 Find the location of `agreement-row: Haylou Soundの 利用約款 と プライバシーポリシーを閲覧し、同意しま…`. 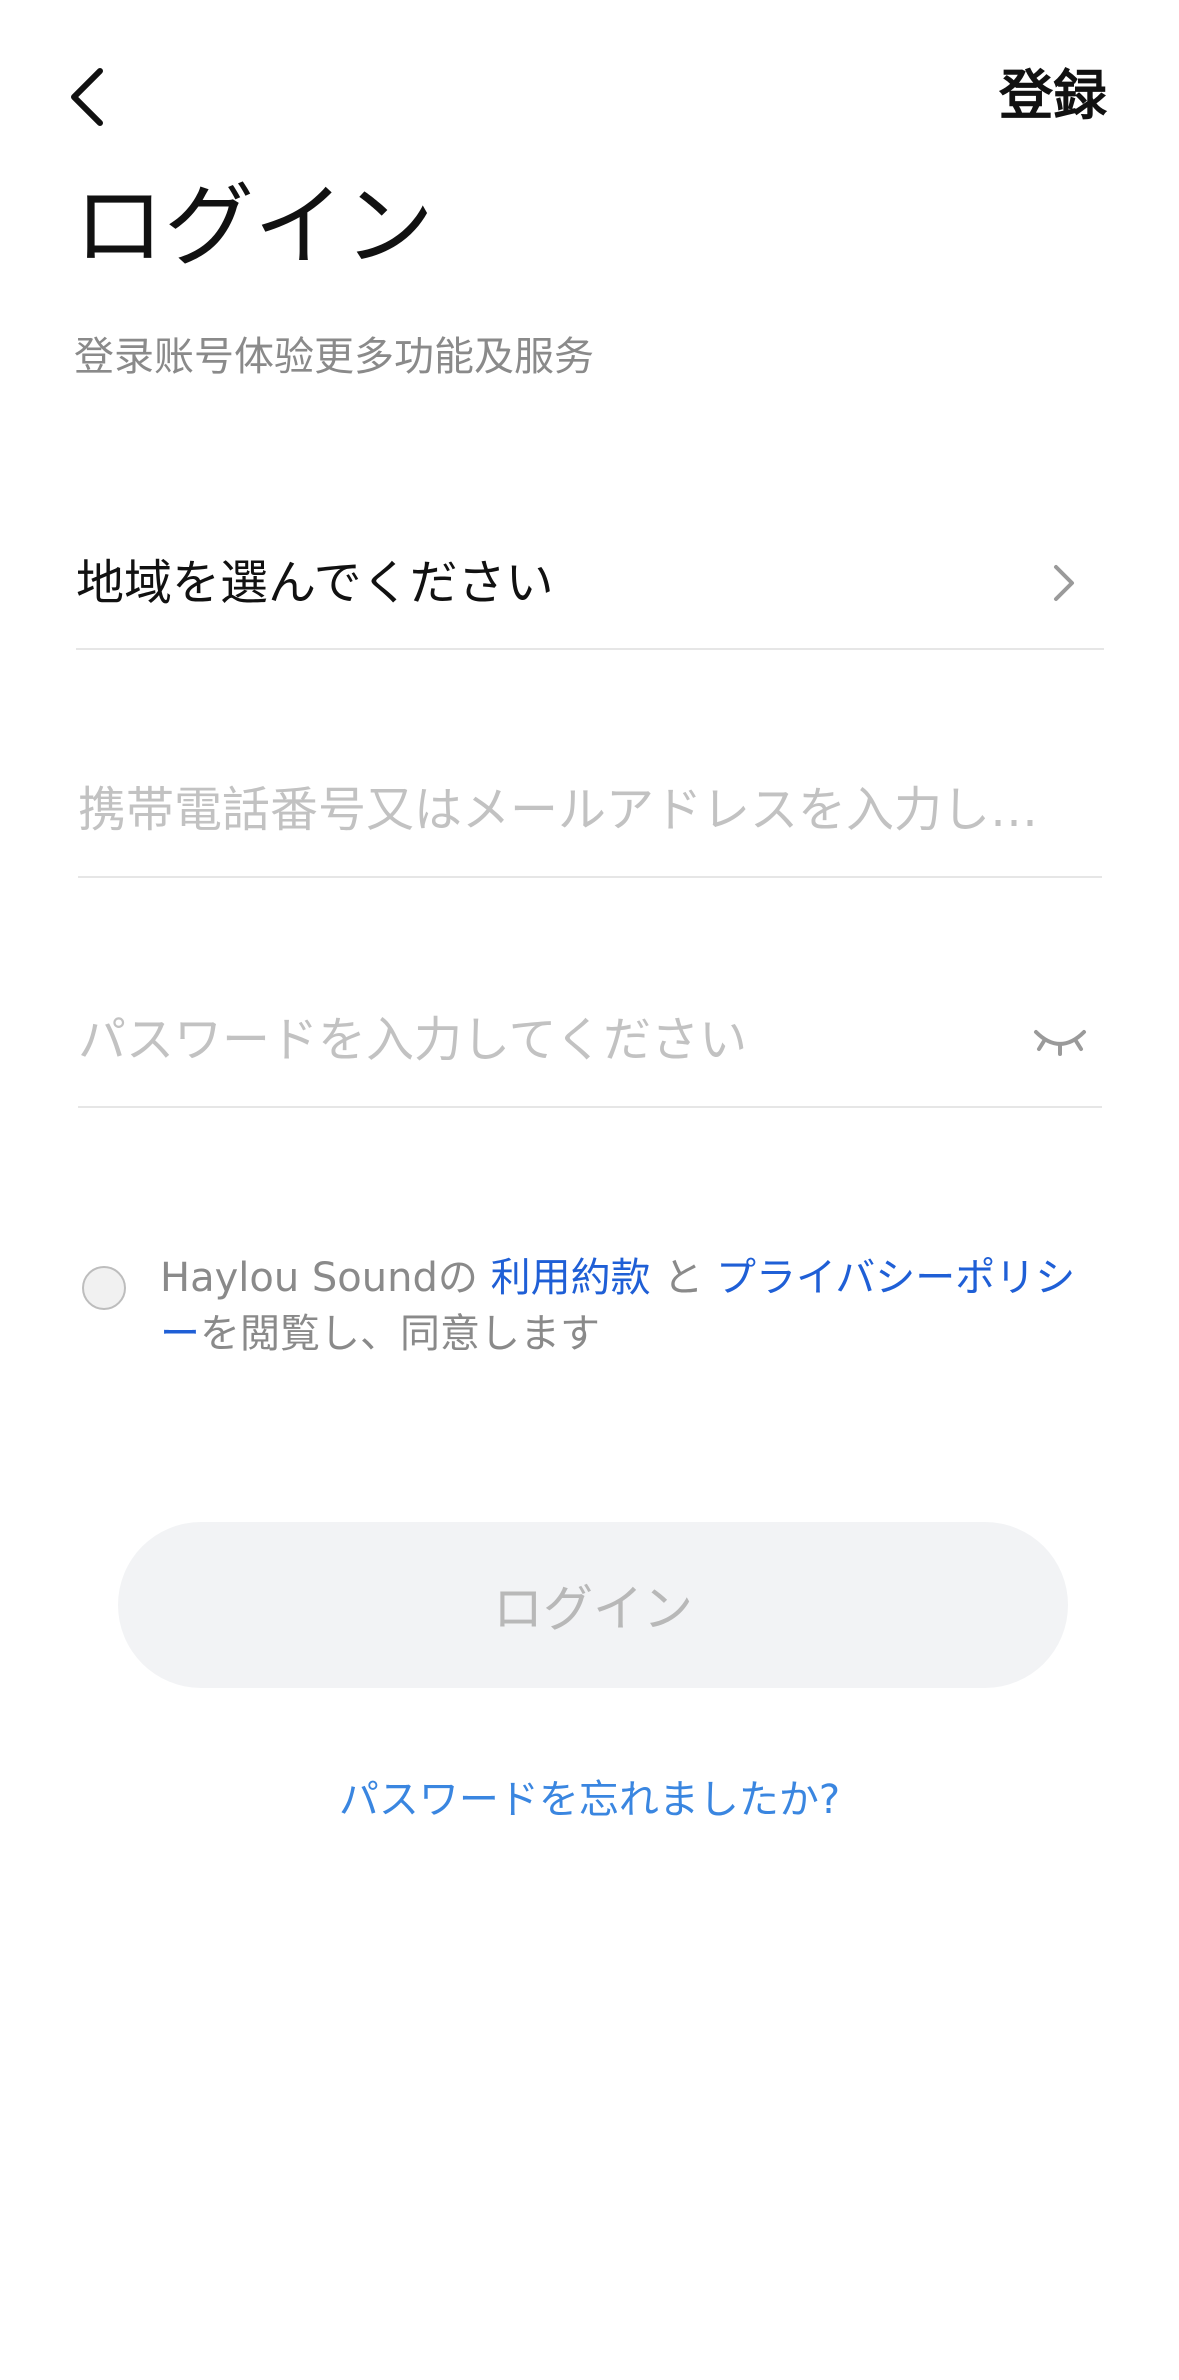

agreement-row: Haylou Soundの 利用約款 と プライバシーポリシーを閲覧し、同意しま… is located at coordinates (597, 1306).